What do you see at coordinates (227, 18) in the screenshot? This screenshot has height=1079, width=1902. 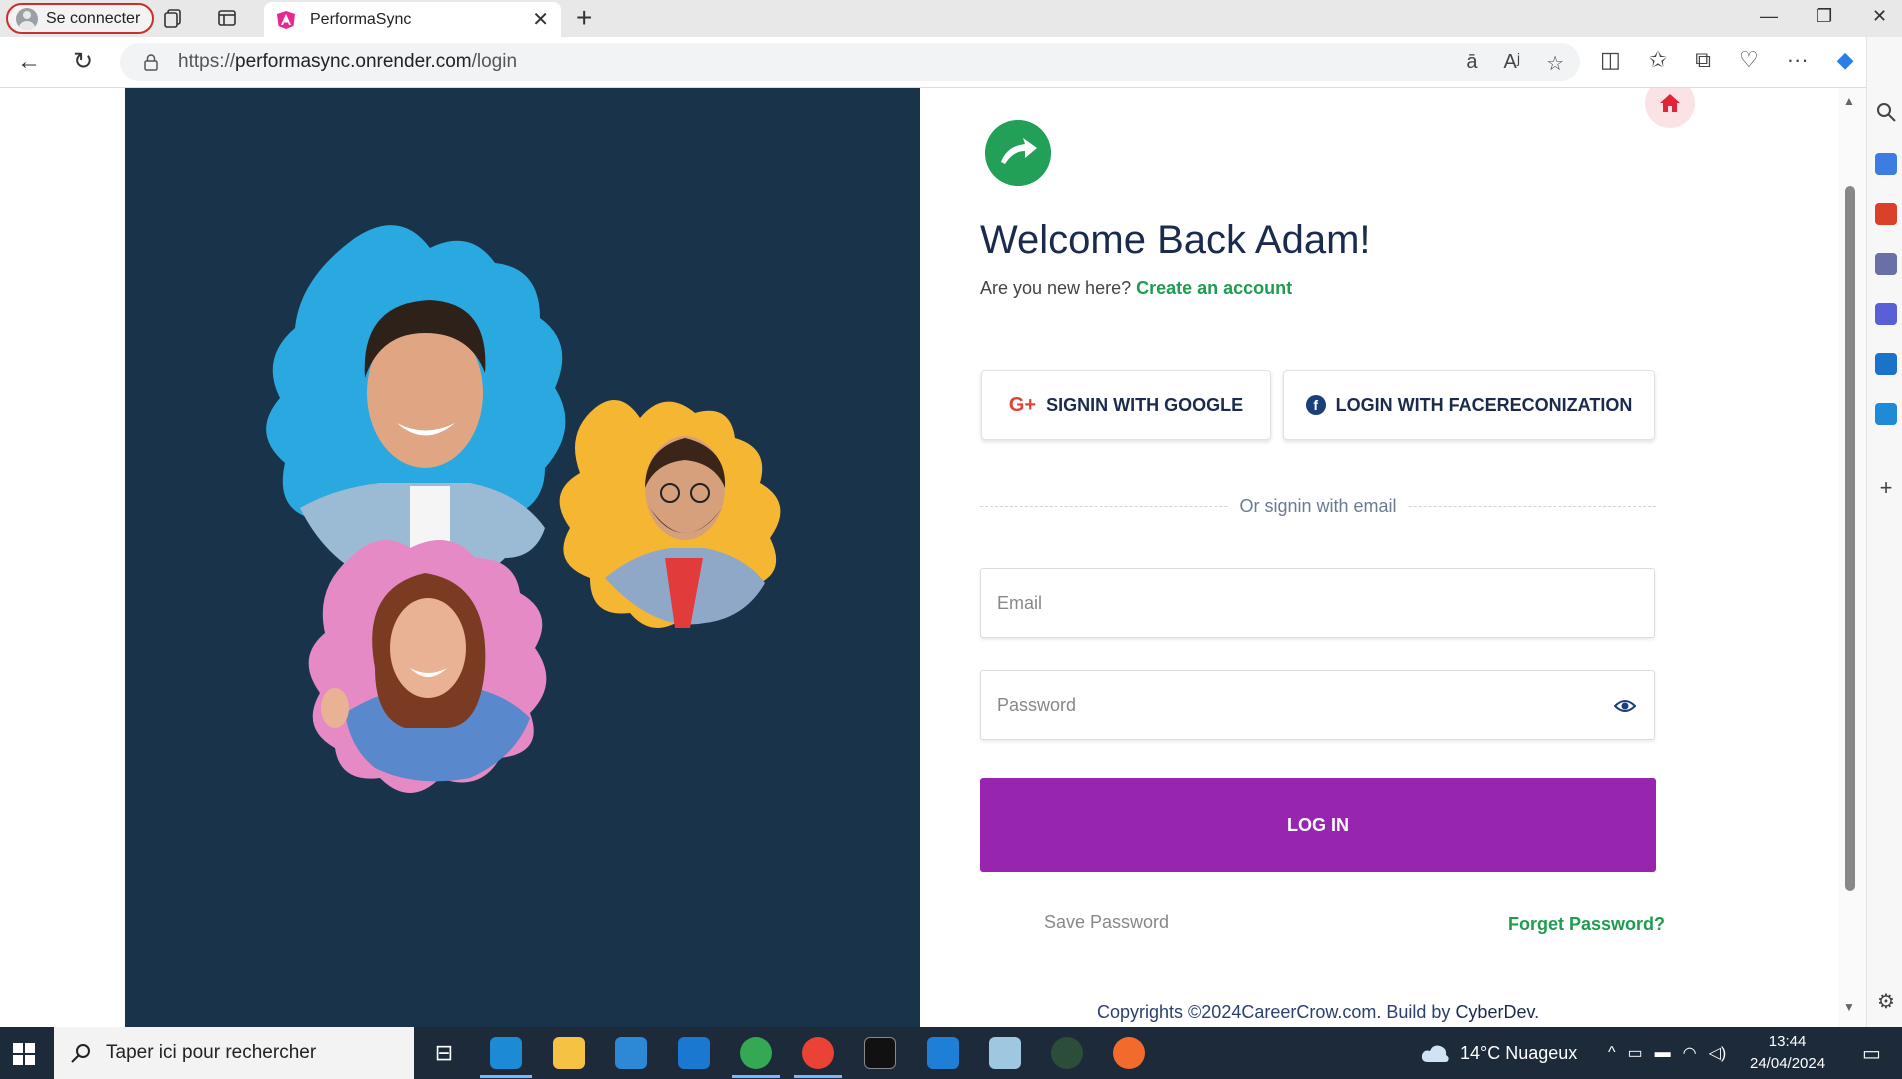 I see `tab-actions-icon` at bounding box center [227, 18].